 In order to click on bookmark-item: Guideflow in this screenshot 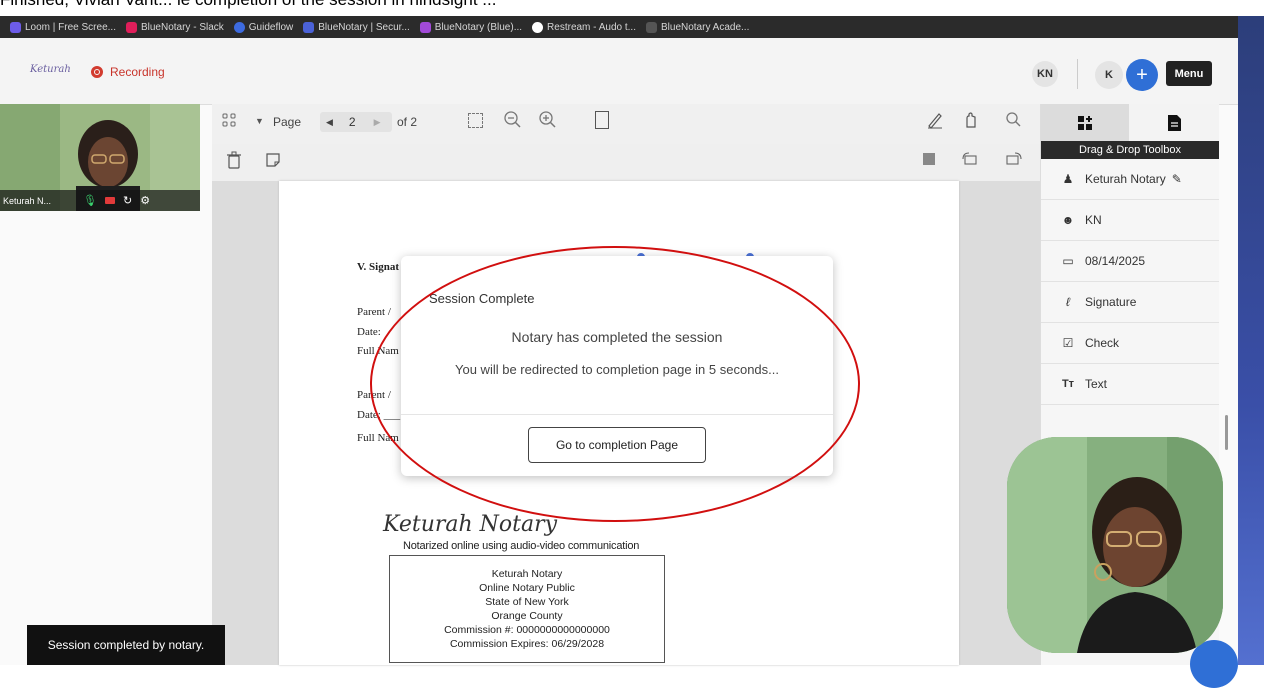, I will do `click(263, 27)`.